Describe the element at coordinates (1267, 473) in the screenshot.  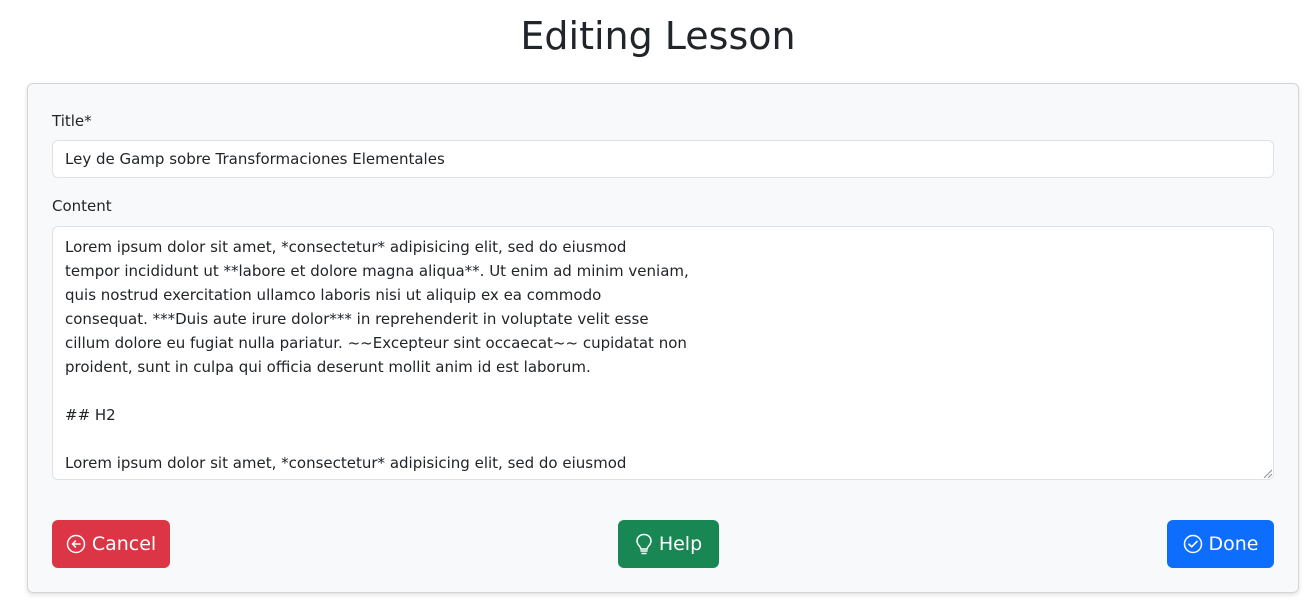
I see `resize-grip-icon` at that location.